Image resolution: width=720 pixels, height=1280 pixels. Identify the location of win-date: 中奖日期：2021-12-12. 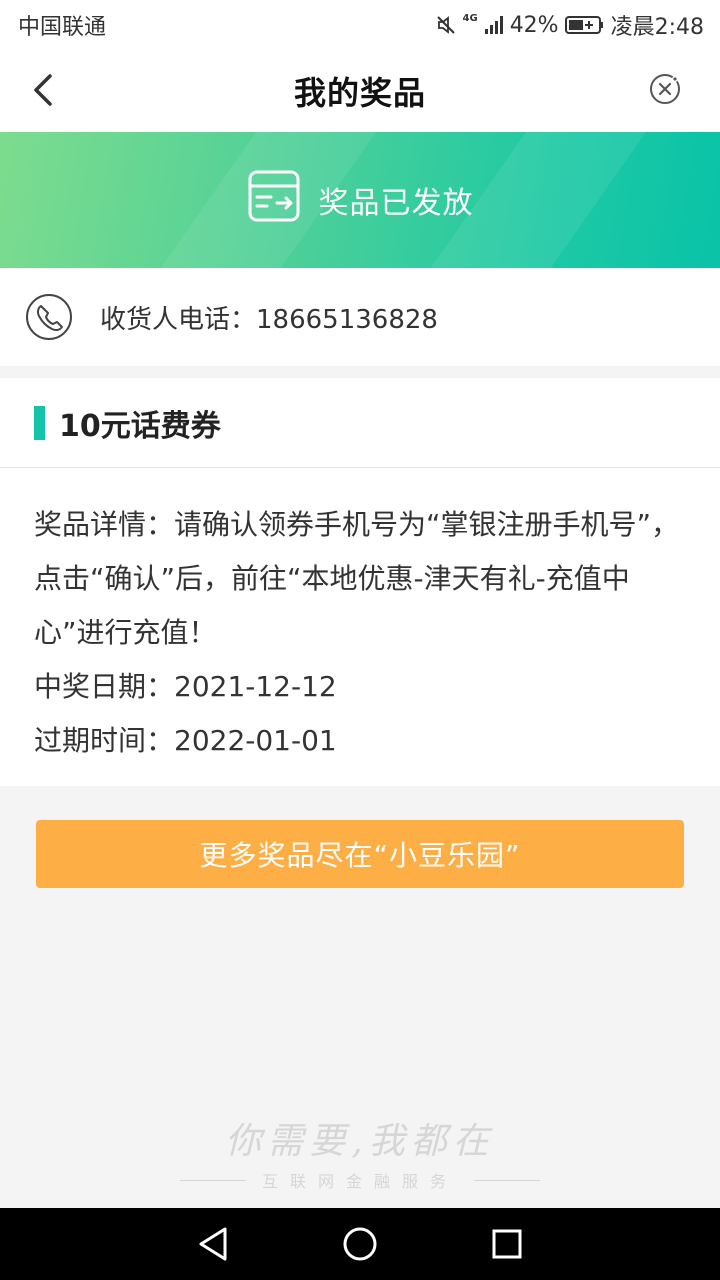
(185, 686).